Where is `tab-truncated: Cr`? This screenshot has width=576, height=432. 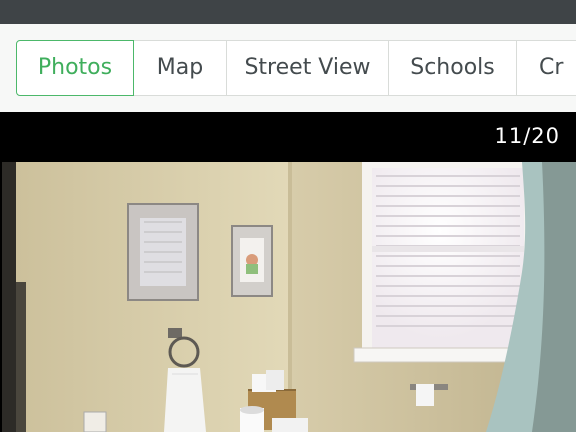 tab-truncated: Cr is located at coordinates (546, 68).